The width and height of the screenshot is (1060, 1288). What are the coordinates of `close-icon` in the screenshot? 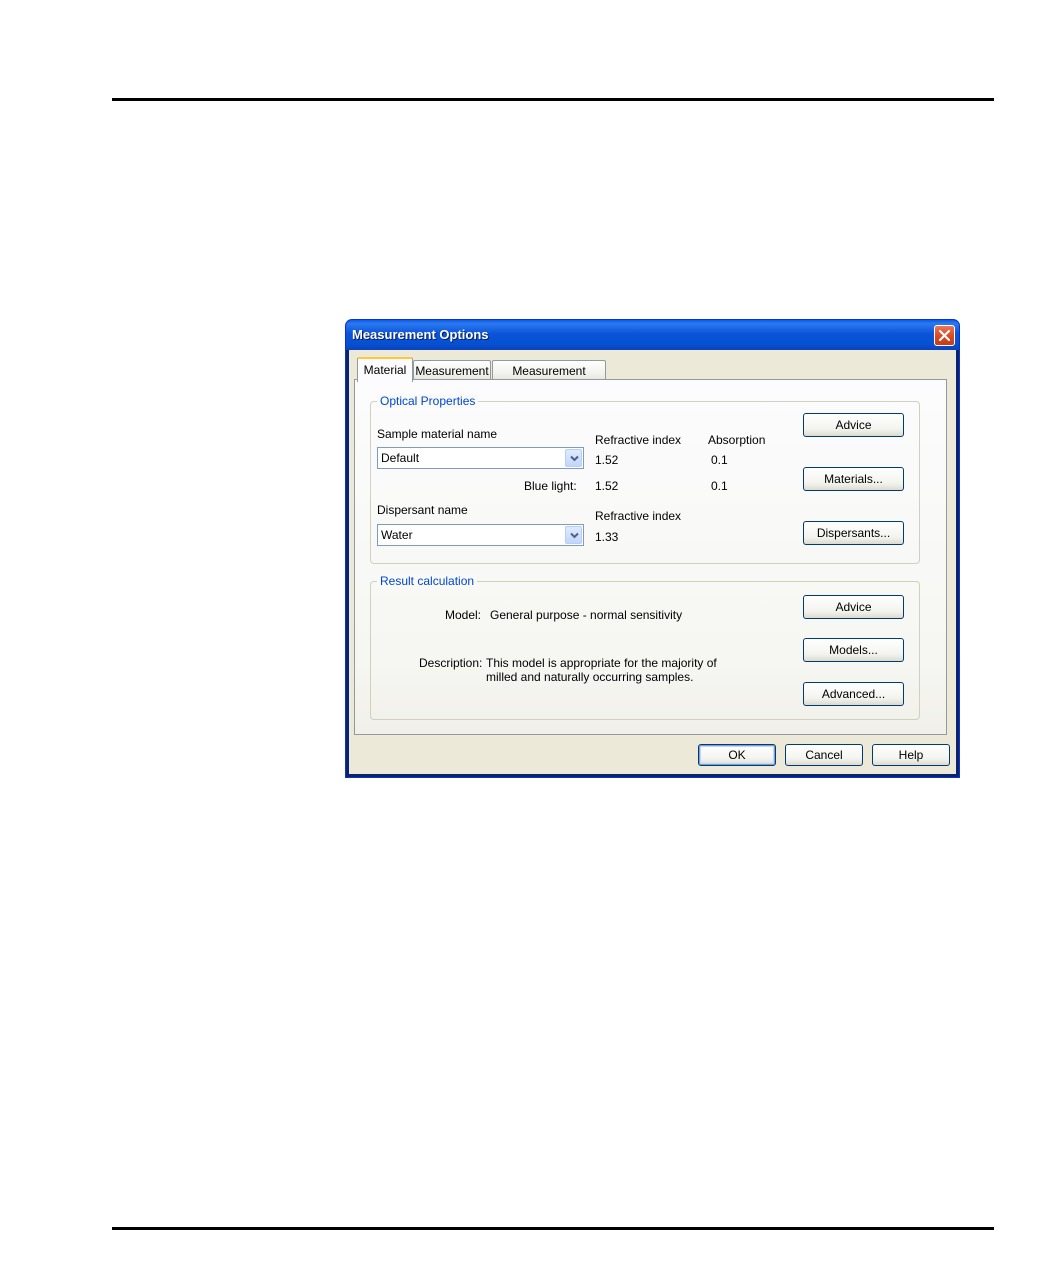 It's located at (944, 335).